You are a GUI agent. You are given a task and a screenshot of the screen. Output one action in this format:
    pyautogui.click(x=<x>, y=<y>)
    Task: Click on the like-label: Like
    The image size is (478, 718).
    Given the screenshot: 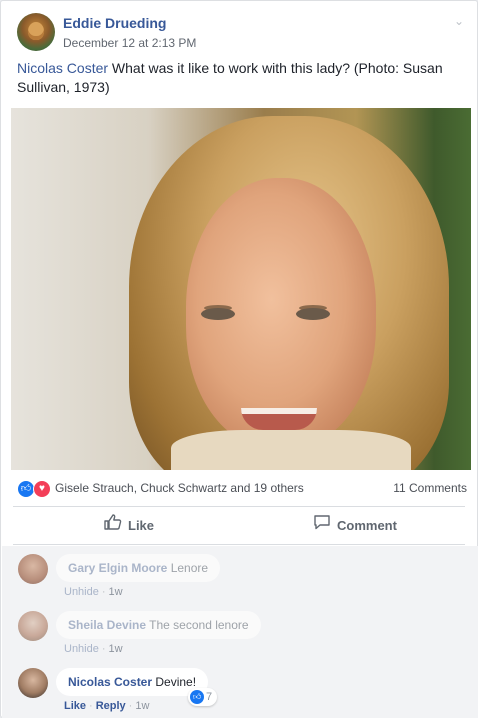 What is the action you would take?
    pyautogui.click(x=141, y=525)
    